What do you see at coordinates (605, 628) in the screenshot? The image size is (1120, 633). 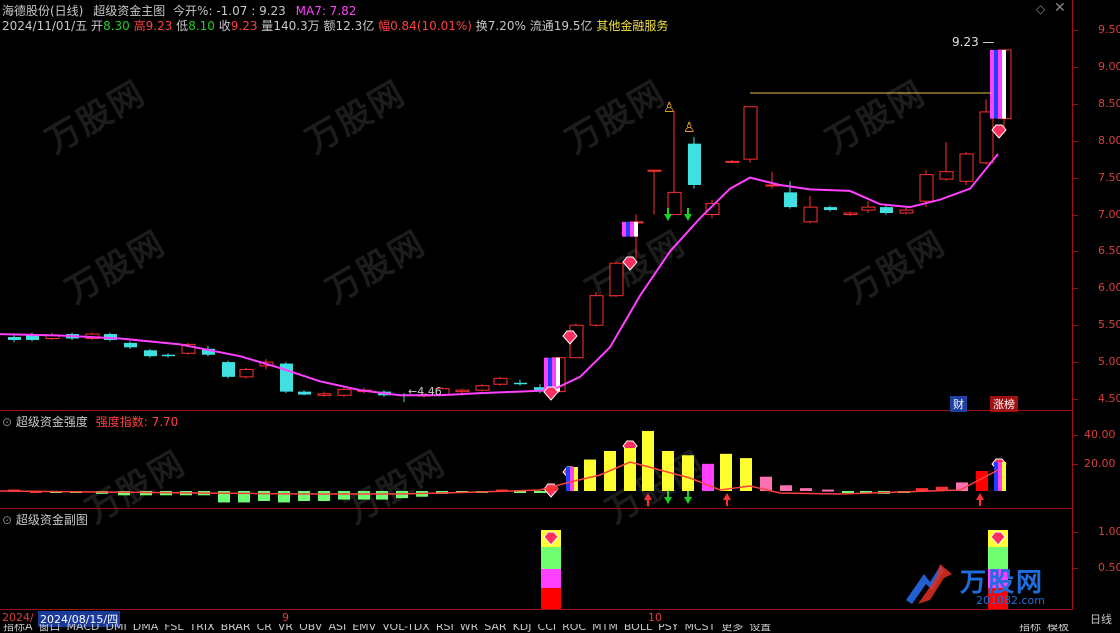 I see `indicator-tab: MTM` at bounding box center [605, 628].